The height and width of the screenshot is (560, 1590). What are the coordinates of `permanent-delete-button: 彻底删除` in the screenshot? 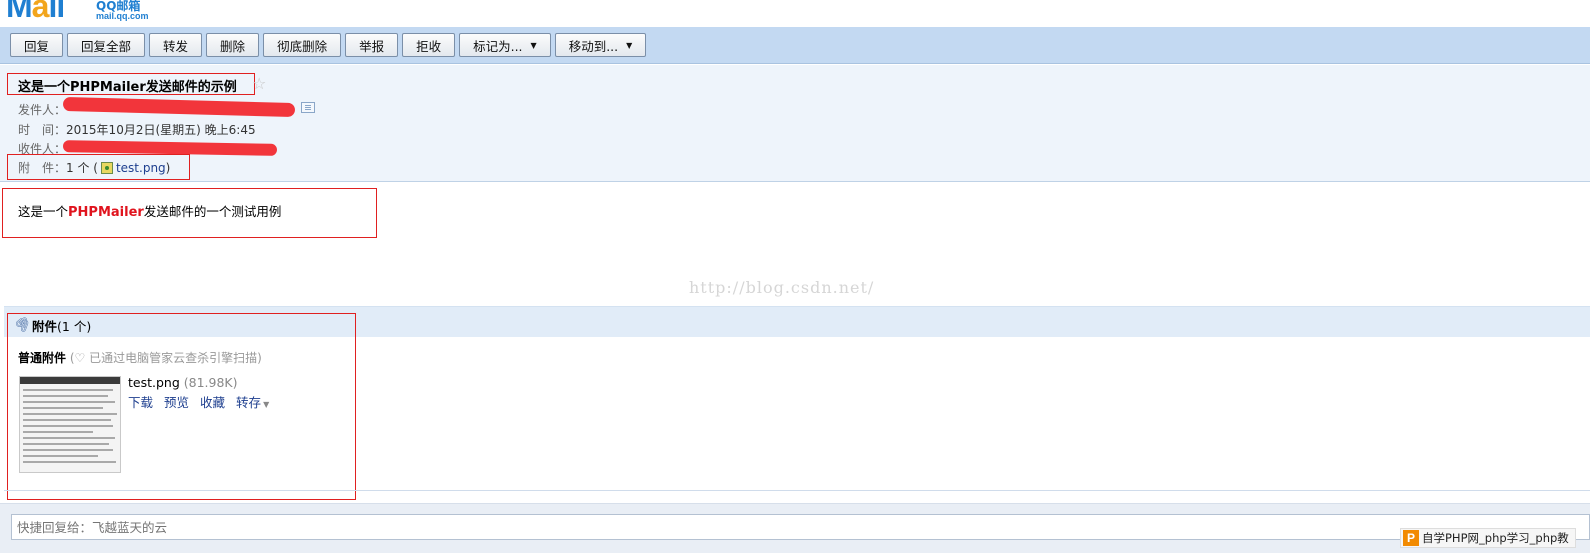 It's located at (302, 45).